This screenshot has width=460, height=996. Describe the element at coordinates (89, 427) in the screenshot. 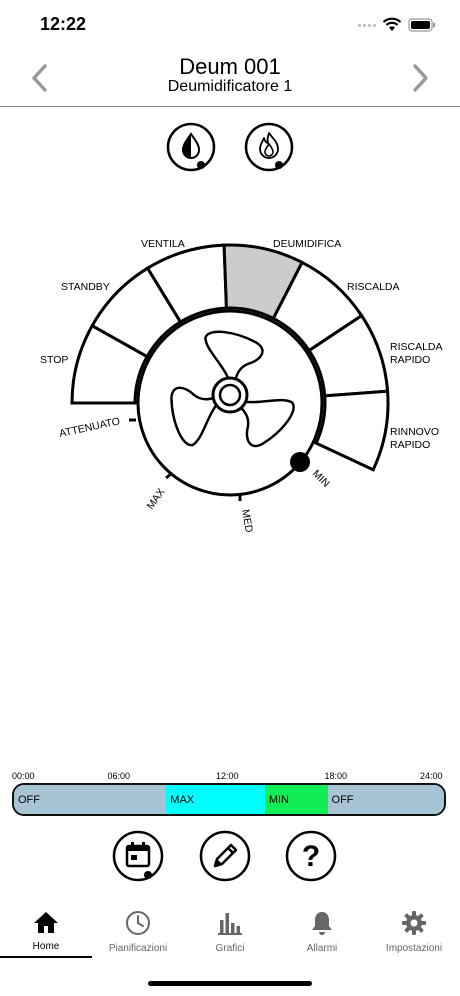

I see `speed-label-attenuato: ATTENUATO` at that location.